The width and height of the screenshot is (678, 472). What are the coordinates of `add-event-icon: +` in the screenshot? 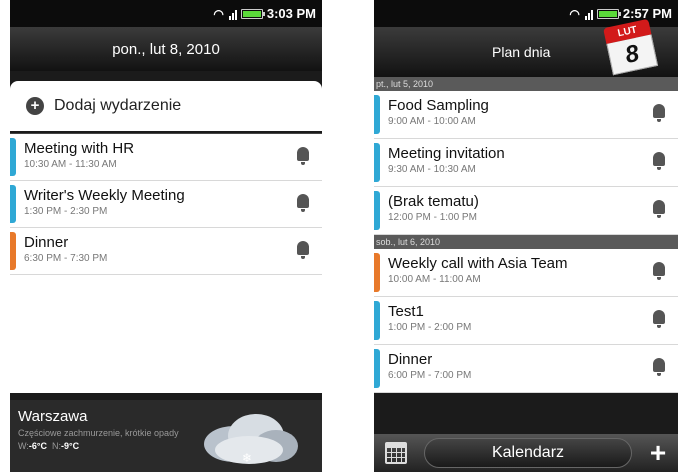 It's located at (658, 453).